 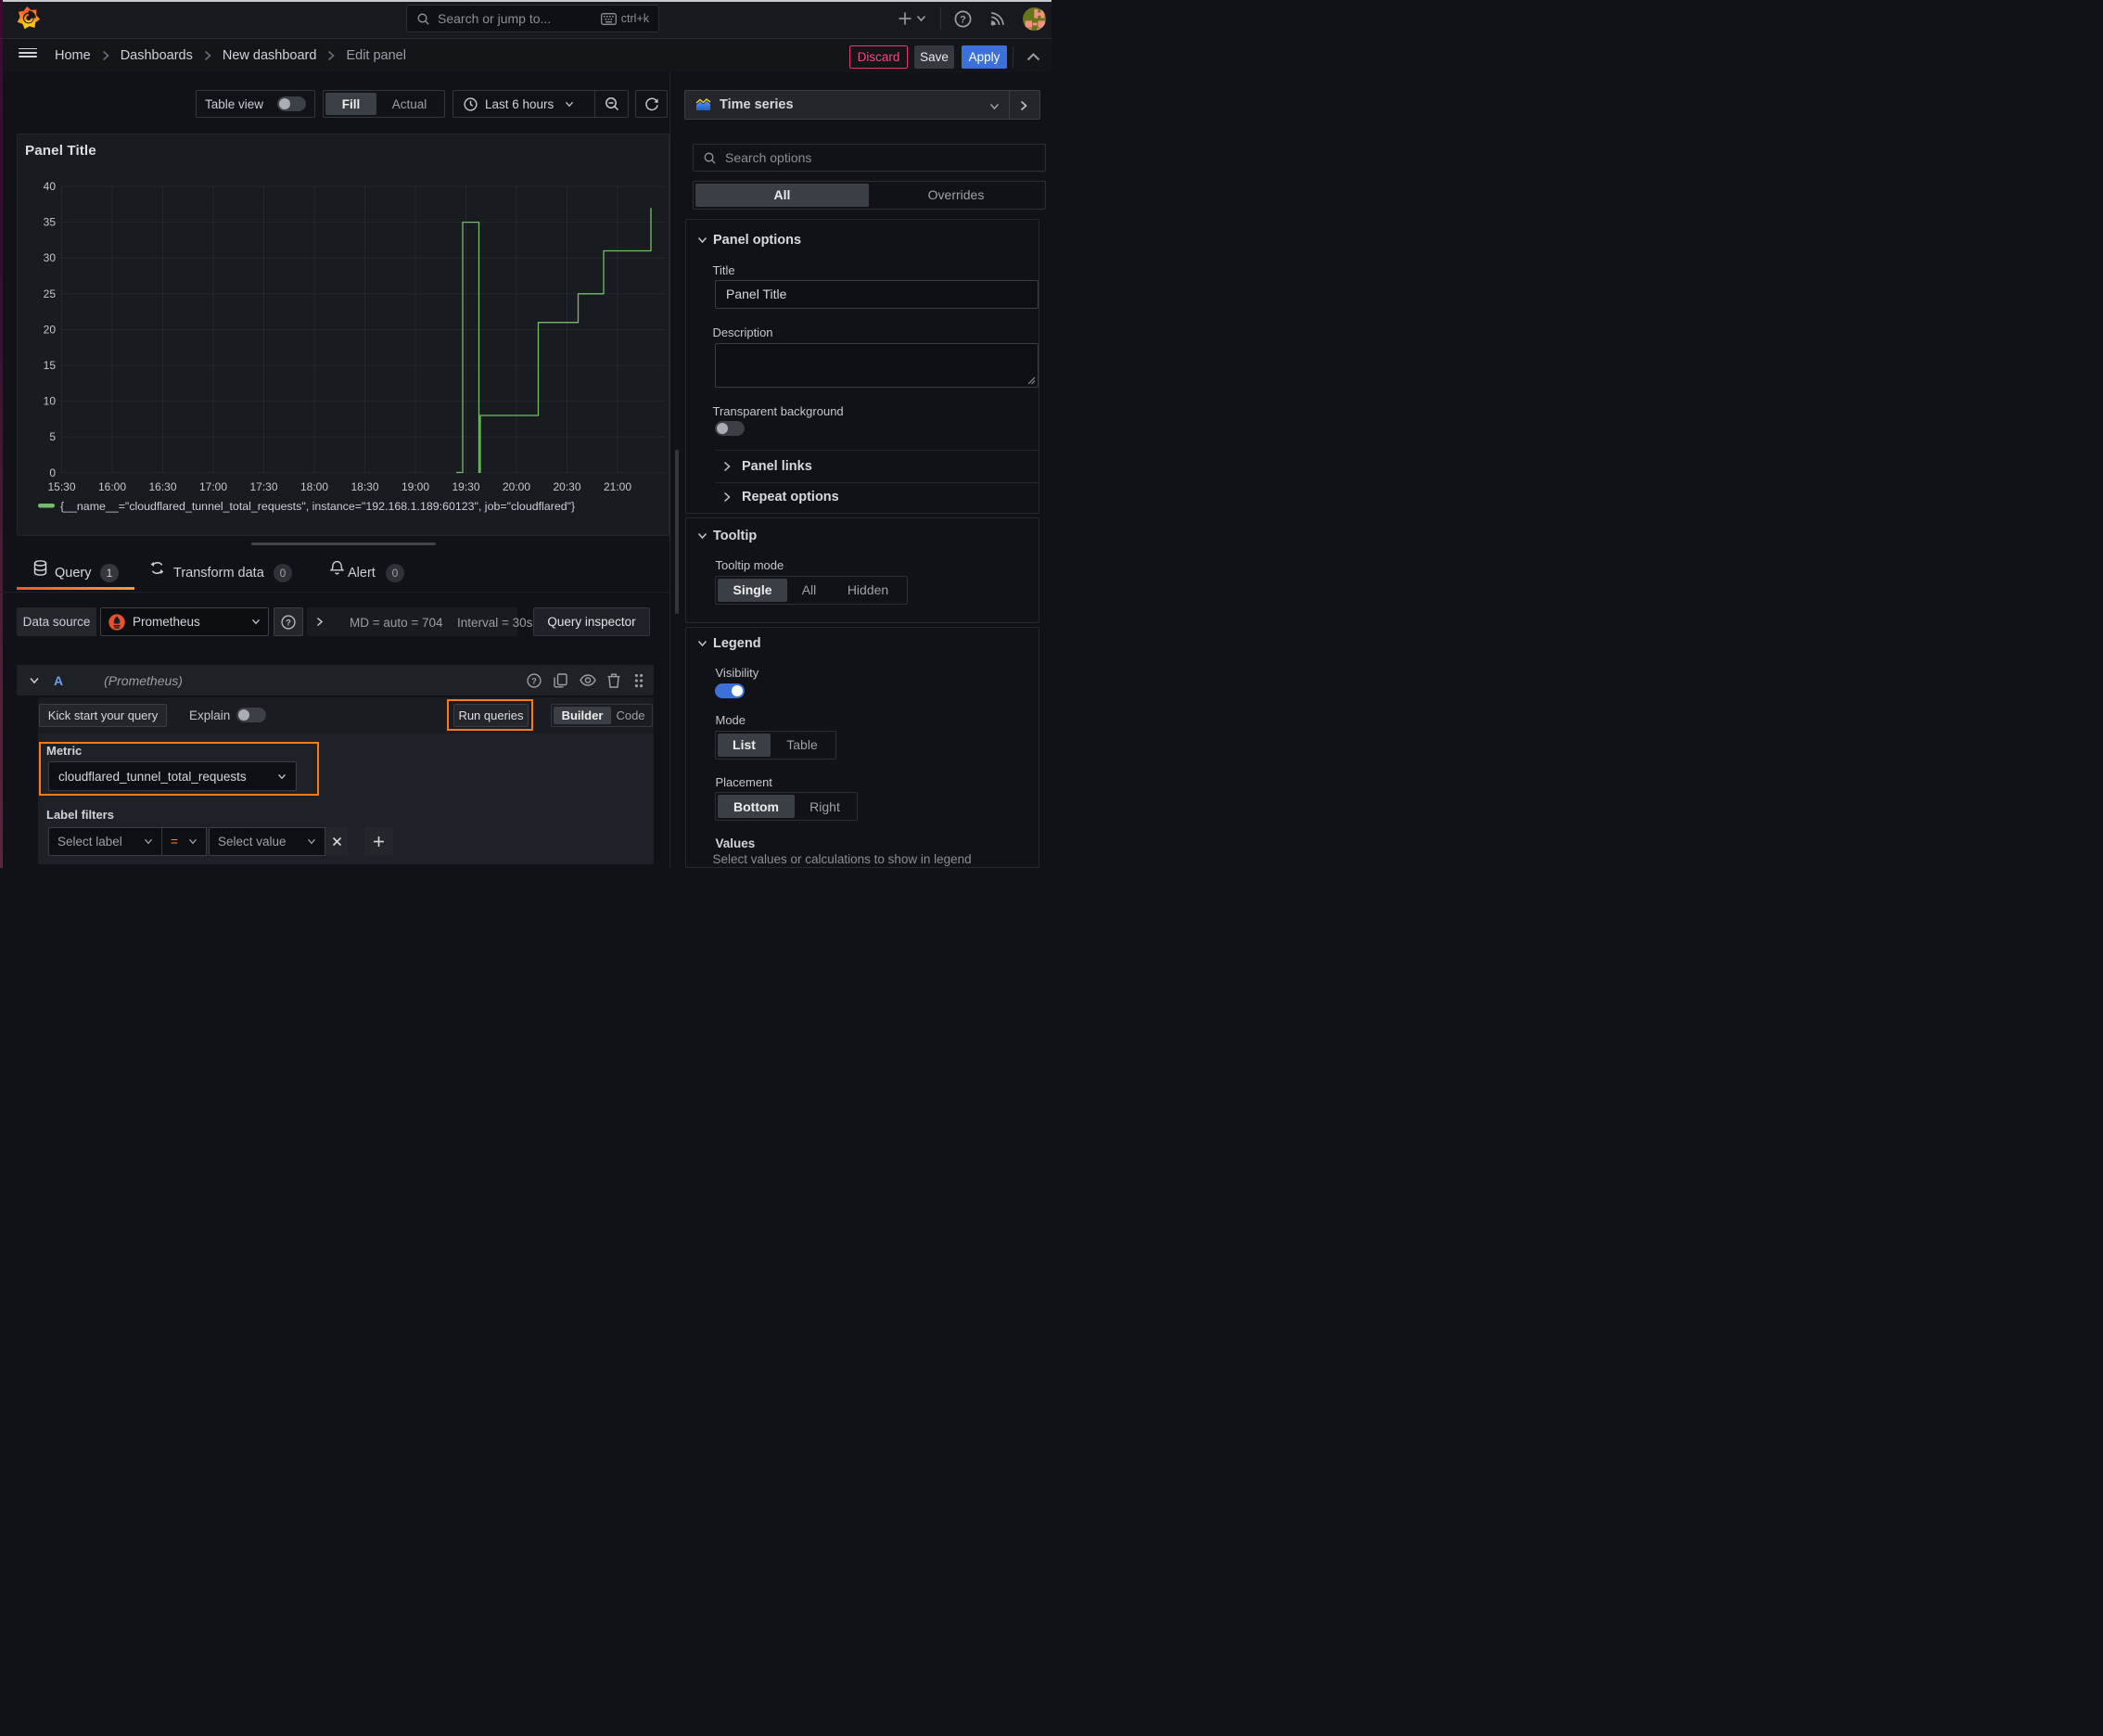 What do you see at coordinates (52, 472) in the screenshot?
I see `svg-text: 0` at bounding box center [52, 472].